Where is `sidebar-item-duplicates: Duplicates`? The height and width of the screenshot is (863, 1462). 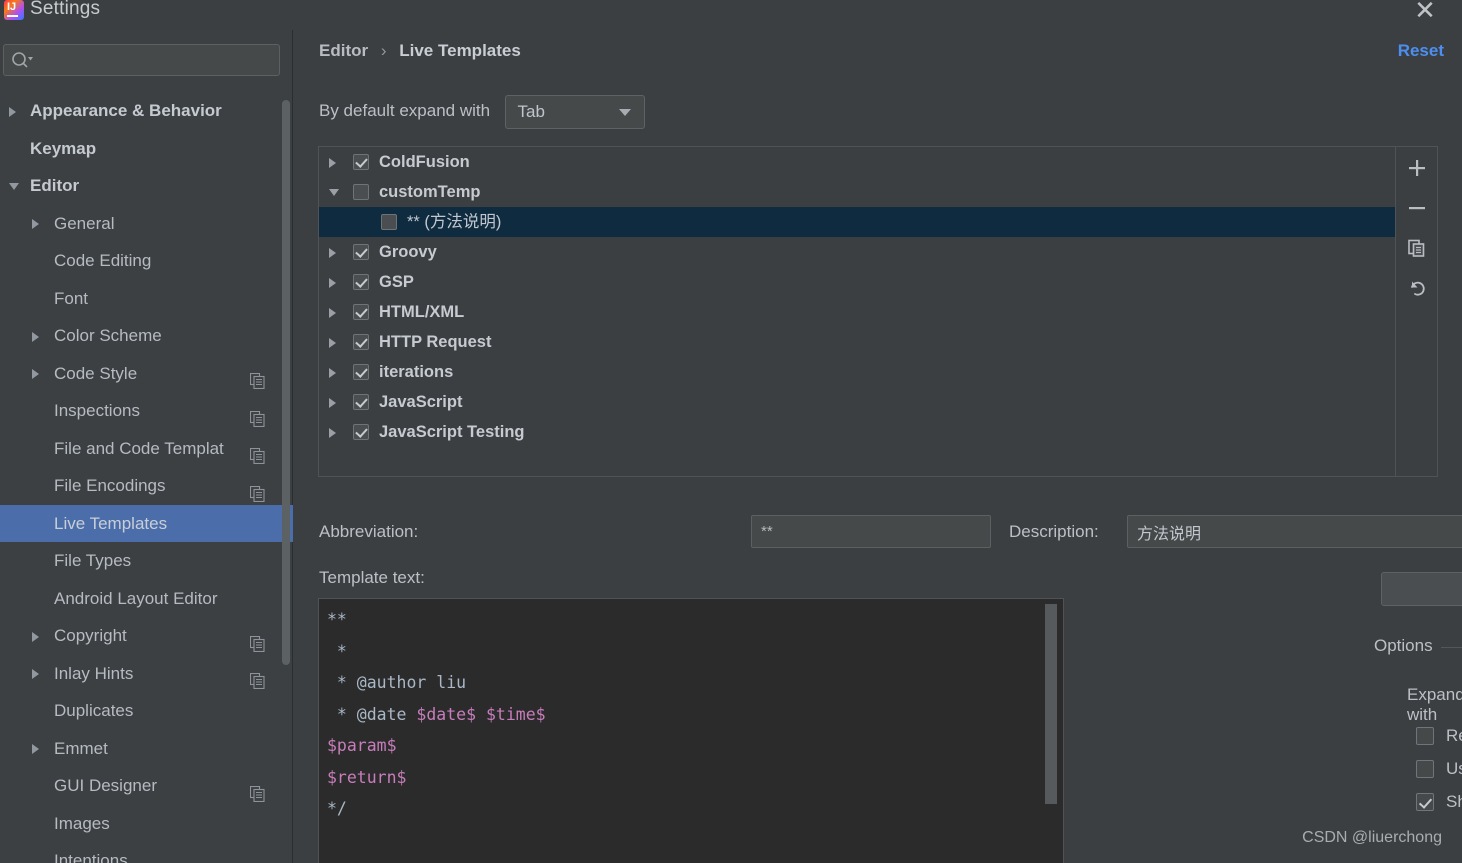
sidebar-item-duplicates: Duplicates is located at coordinates (146, 711).